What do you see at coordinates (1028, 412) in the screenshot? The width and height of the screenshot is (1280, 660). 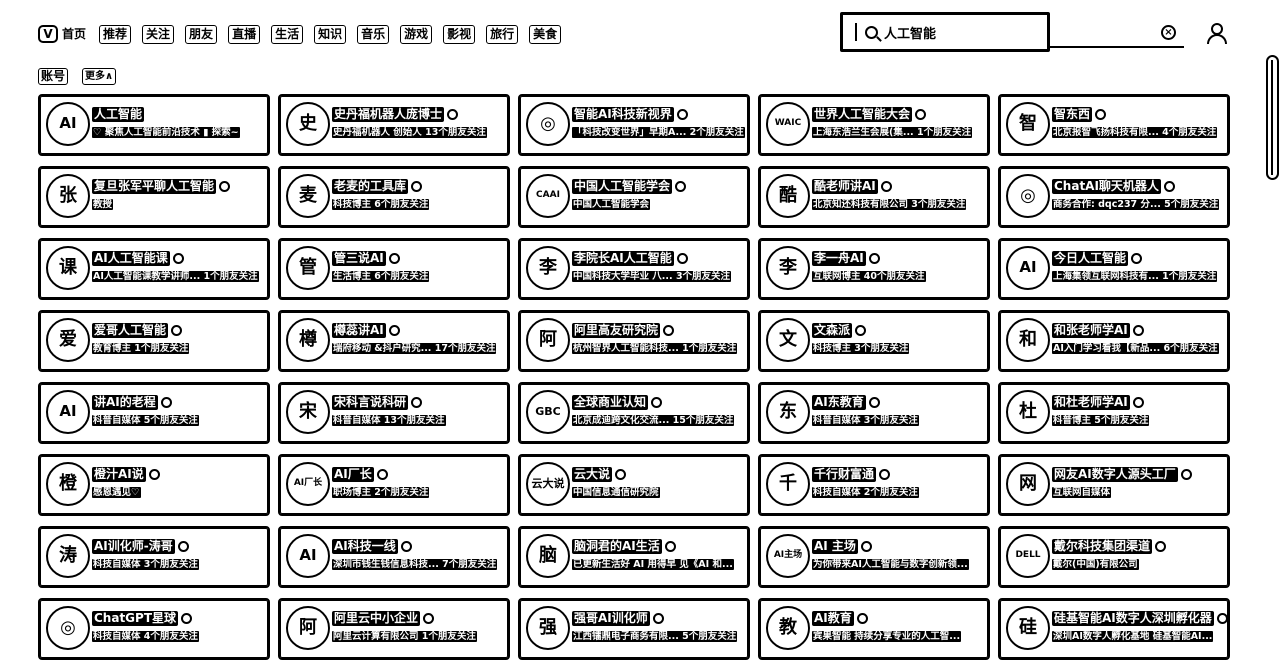 I see `avatar: 杜` at bounding box center [1028, 412].